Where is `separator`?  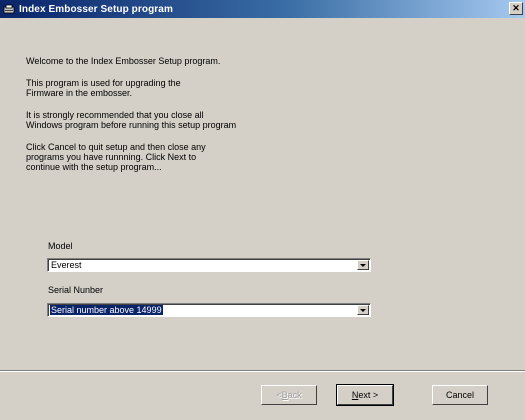
separator is located at coordinates (262, 371).